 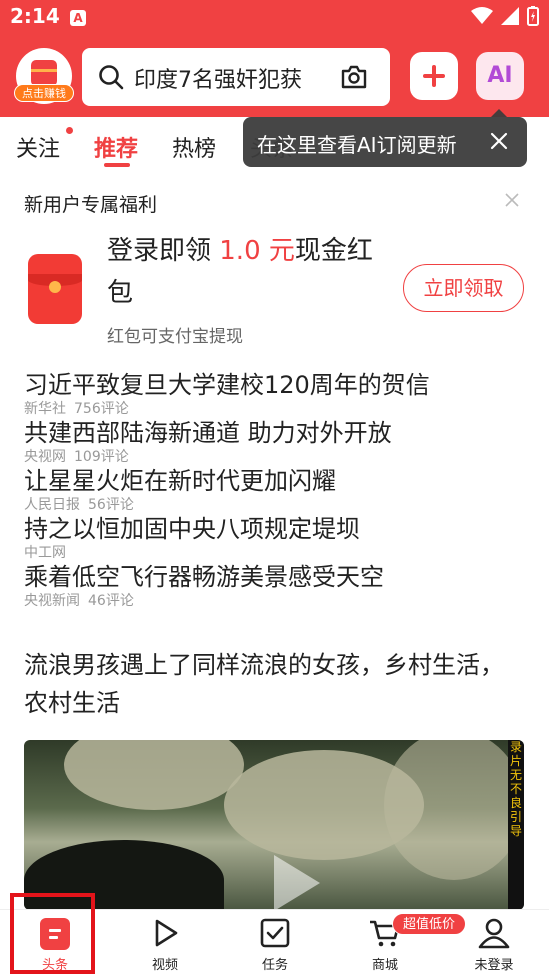 What do you see at coordinates (69, 130) in the screenshot?
I see `follow-update-dot` at bounding box center [69, 130].